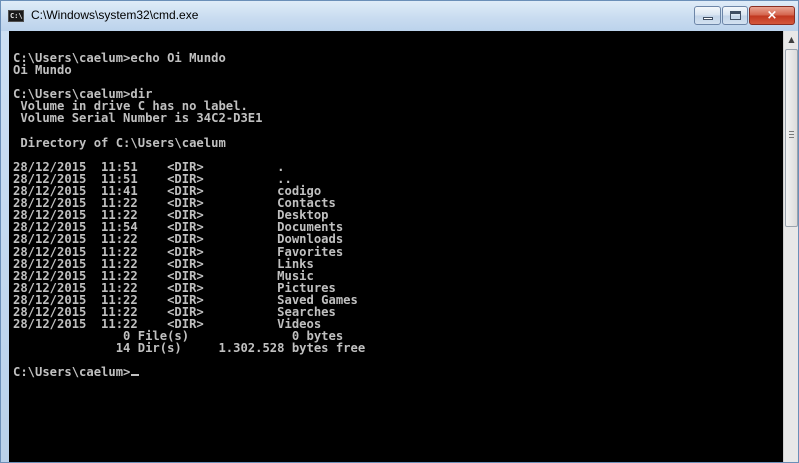 Image resolution: width=799 pixels, height=463 pixels. I want to click on close-icon: ×, so click(772, 15).